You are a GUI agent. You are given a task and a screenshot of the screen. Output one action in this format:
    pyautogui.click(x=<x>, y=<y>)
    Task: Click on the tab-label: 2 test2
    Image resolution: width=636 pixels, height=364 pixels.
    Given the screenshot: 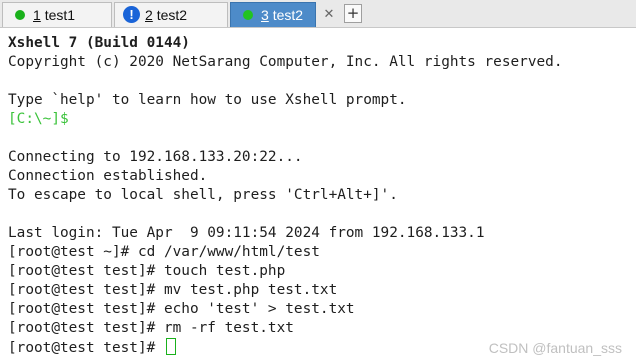 What is the action you would take?
    pyautogui.click(x=166, y=15)
    